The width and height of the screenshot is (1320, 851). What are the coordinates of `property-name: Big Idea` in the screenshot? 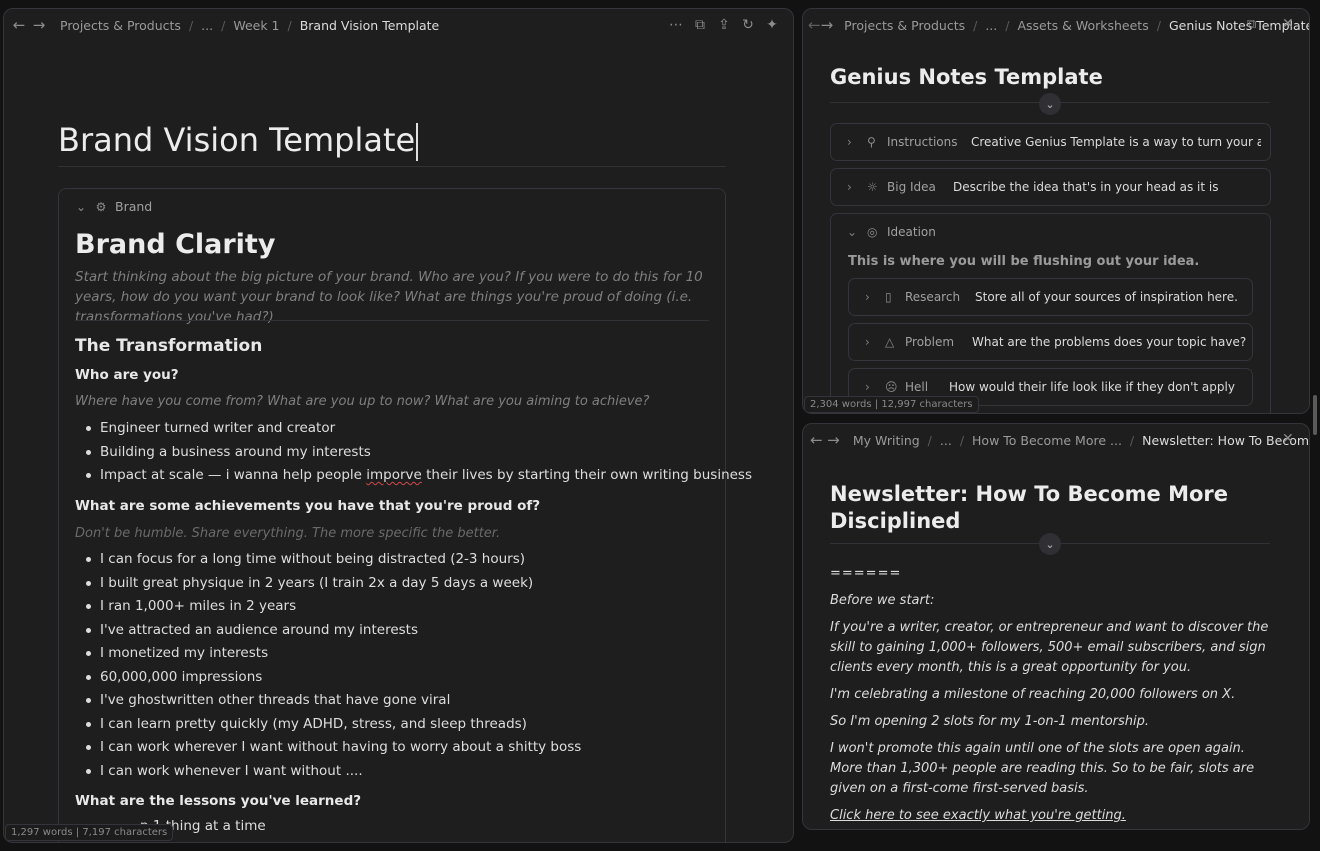 It's located at (911, 187).